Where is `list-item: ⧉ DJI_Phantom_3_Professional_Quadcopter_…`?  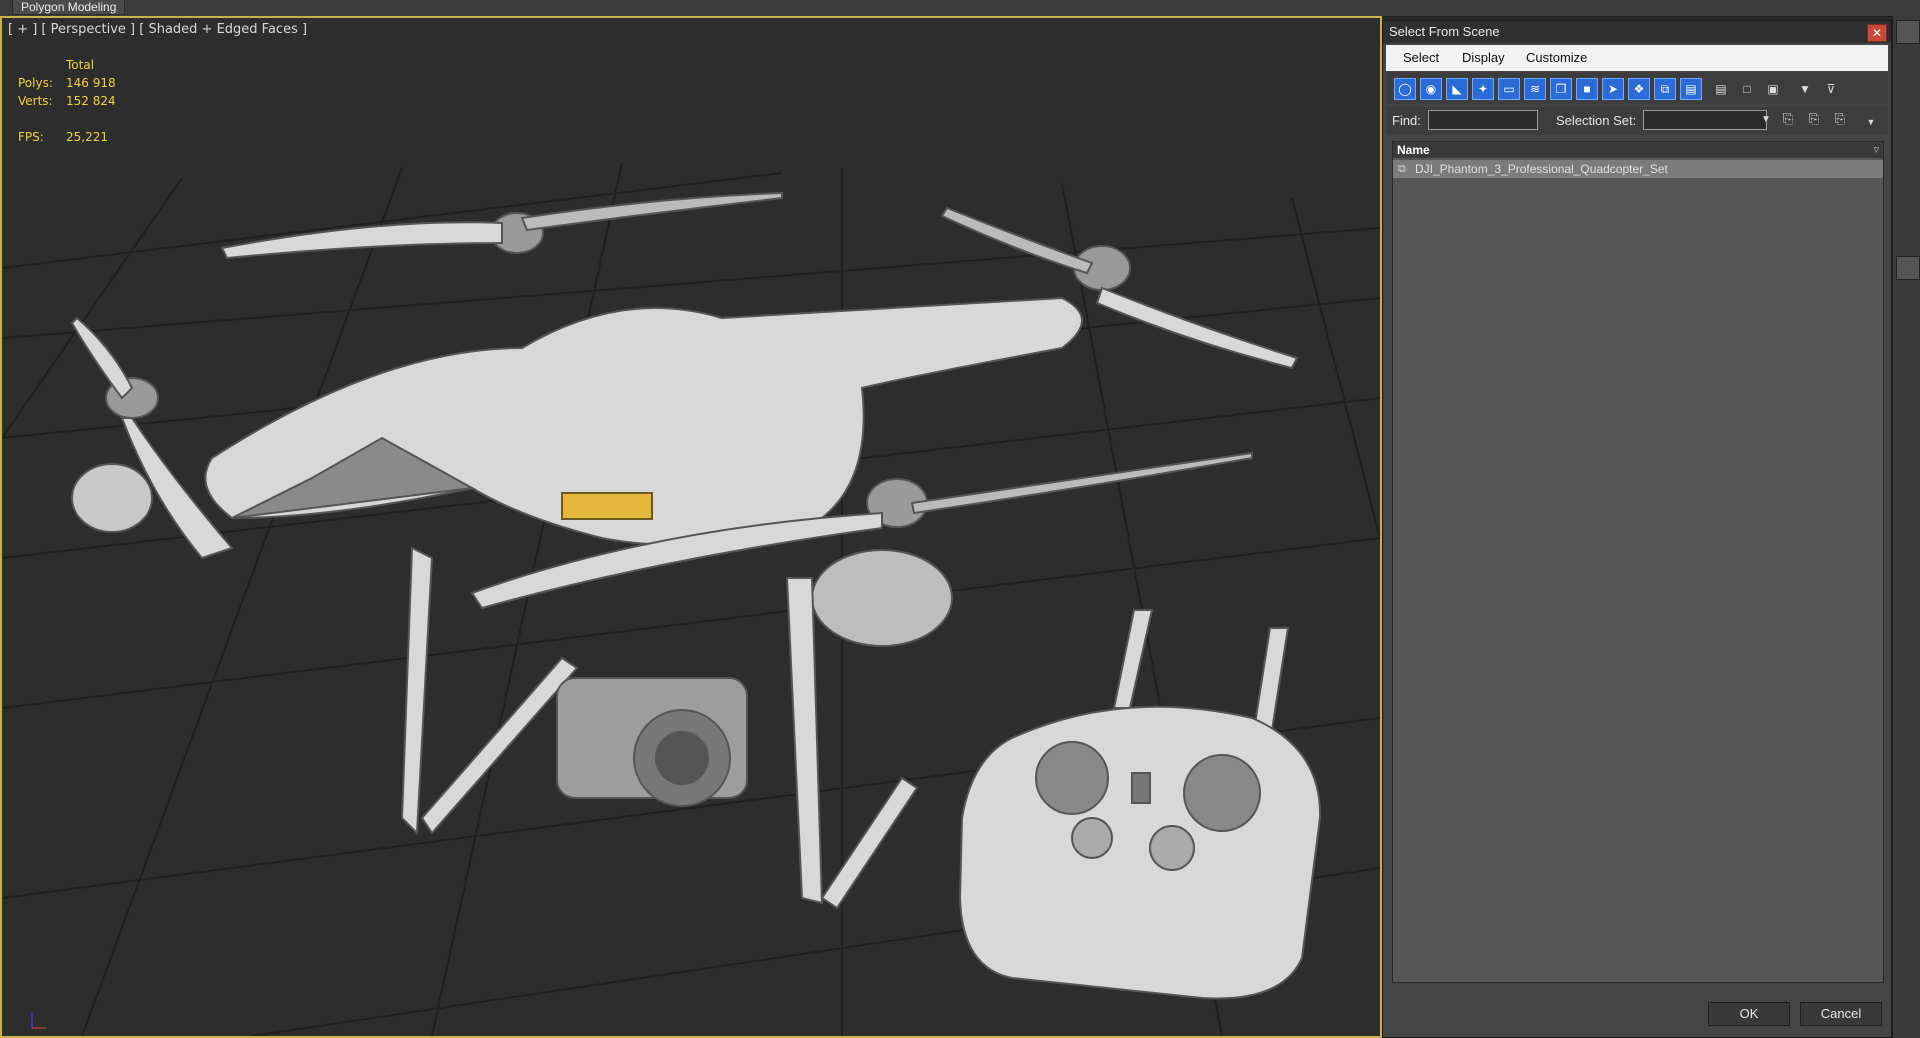 list-item: ⧉ DJI_Phantom_3_Professional_Quadcopter_… is located at coordinates (1638, 169).